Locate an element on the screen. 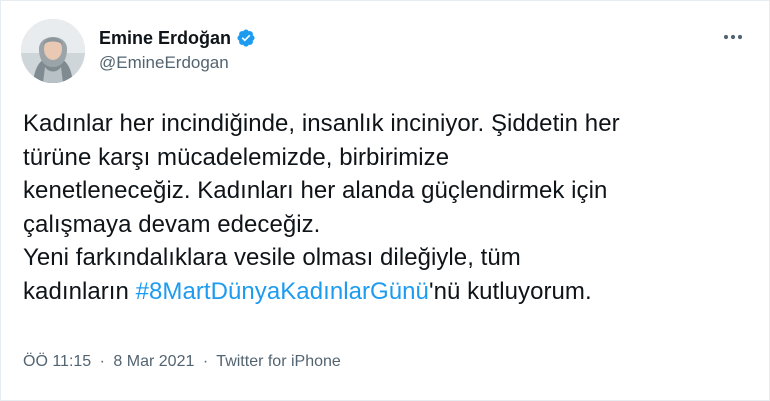 The width and height of the screenshot is (770, 401). avatar-image is located at coordinates (53, 51).